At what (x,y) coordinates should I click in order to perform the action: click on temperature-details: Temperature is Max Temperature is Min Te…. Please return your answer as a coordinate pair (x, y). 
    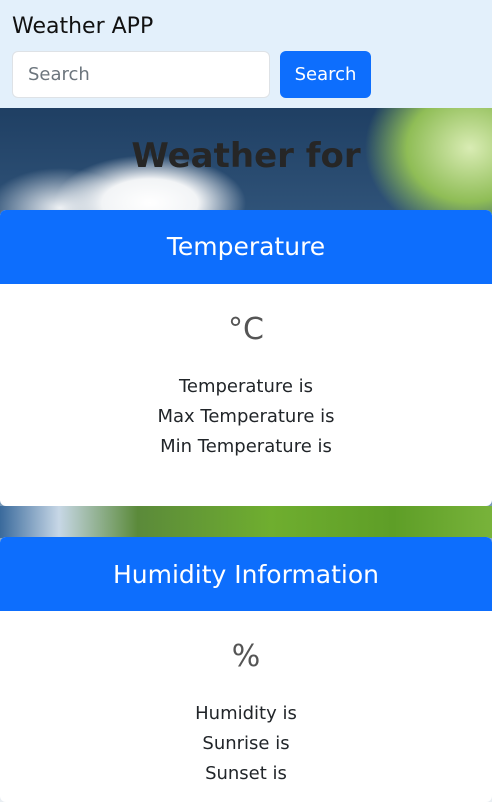
    Looking at the image, I should click on (246, 417).